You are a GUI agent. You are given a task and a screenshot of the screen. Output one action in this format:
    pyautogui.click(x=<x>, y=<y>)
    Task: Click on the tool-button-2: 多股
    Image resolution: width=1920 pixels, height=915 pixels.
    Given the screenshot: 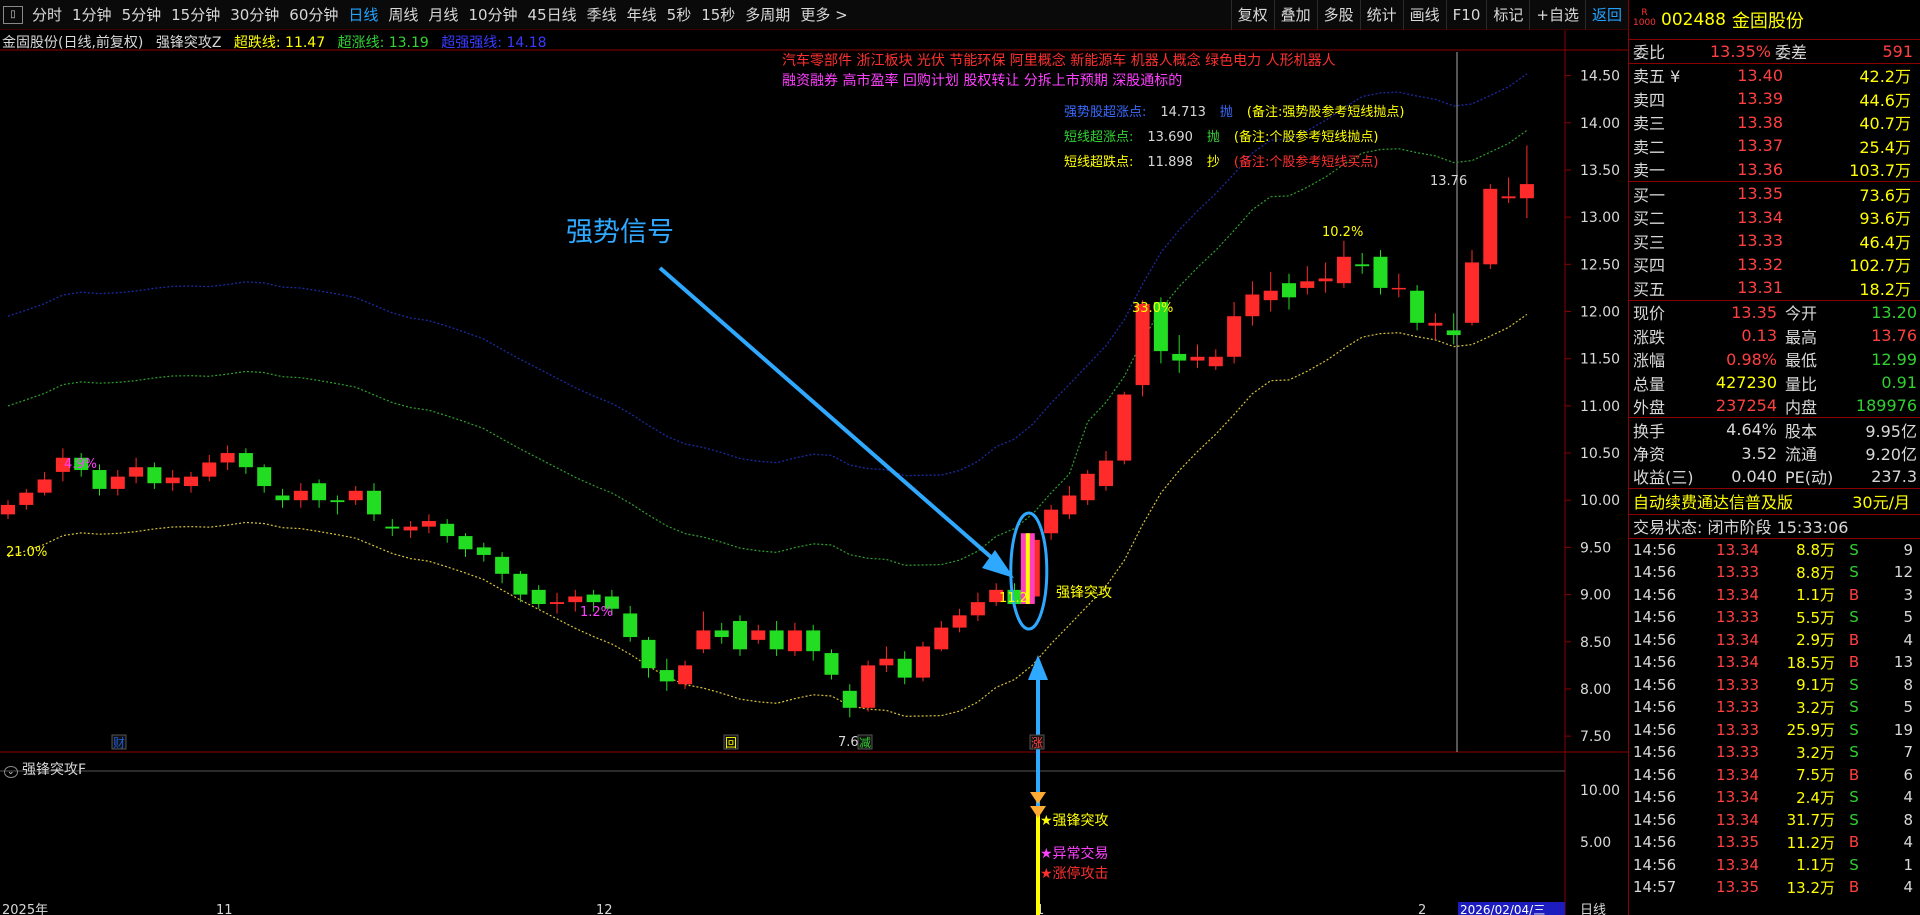 What is the action you would take?
    pyautogui.click(x=1338, y=15)
    